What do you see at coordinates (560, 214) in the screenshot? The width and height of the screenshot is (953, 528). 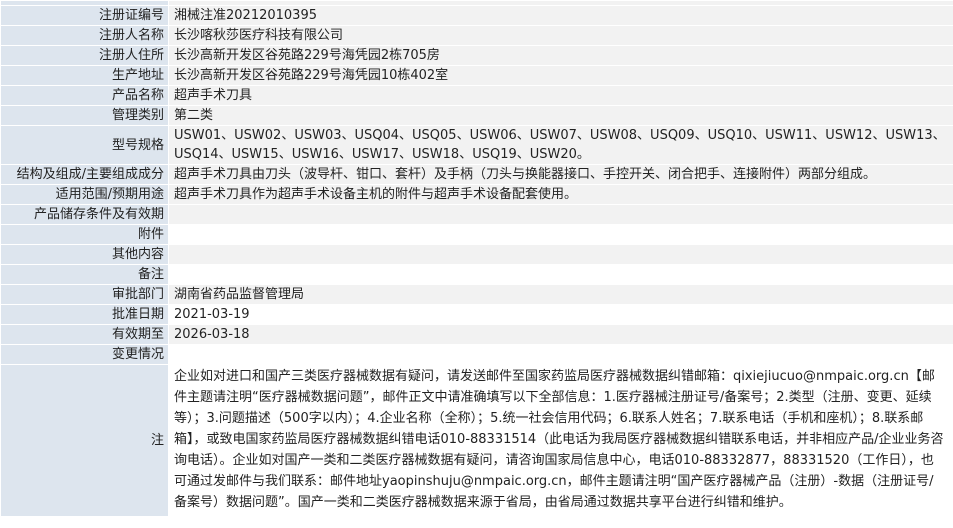 I see `value-storage-conditions` at bounding box center [560, 214].